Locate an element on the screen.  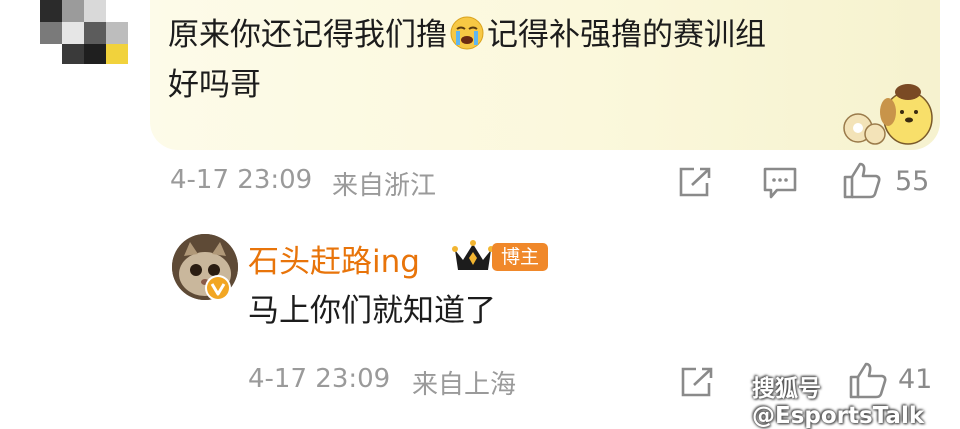
commenter-avatar-mosaic is located at coordinates (90, 32).